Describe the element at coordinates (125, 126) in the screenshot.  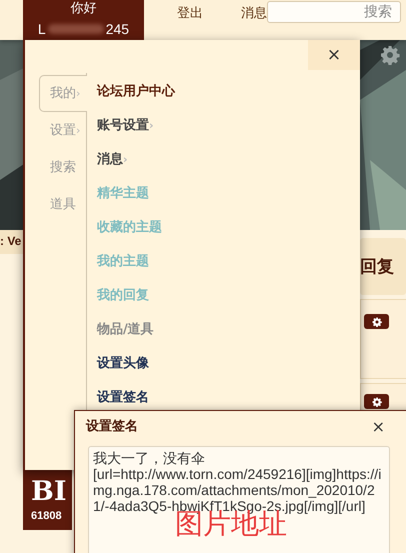
I see `menu-item: 账号设置›` at that location.